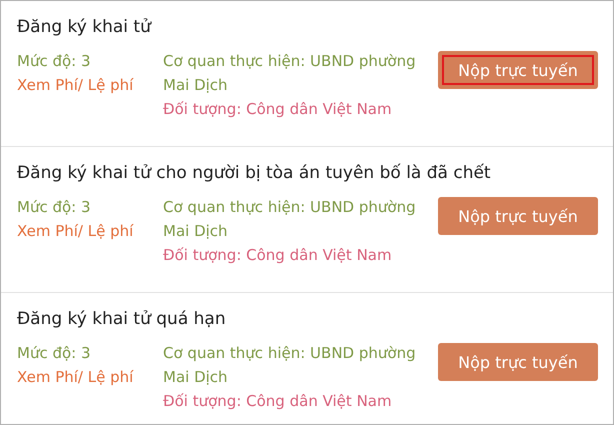 The image size is (614, 425). What do you see at coordinates (85, 27) in the screenshot?
I see `procedure-title: Đăng ký khai tử` at bounding box center [85, 27].